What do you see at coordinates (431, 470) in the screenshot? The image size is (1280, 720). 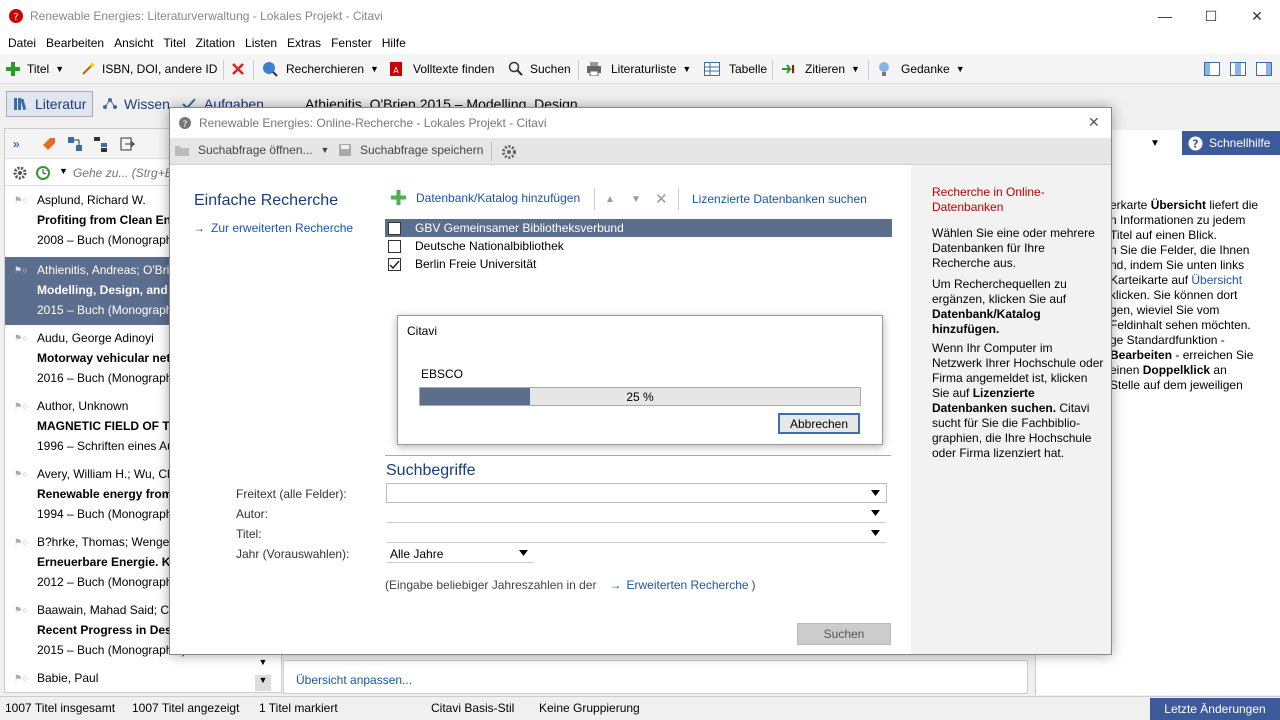 I see `suchbegriffe-heading: Suchbegriffe` at bounding box center [431, 470].